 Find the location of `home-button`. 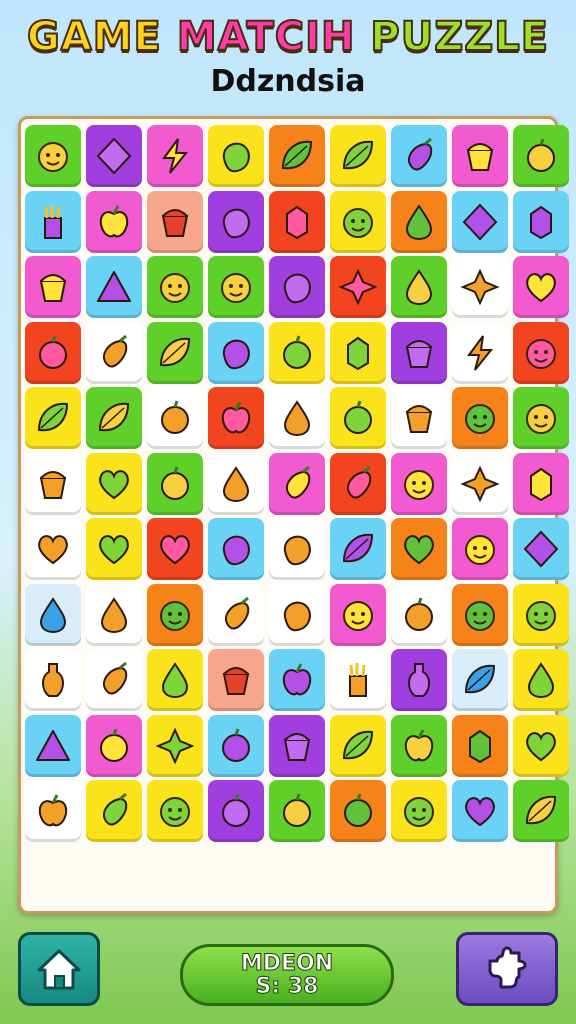

home-button is located at coordinates (59, 969).